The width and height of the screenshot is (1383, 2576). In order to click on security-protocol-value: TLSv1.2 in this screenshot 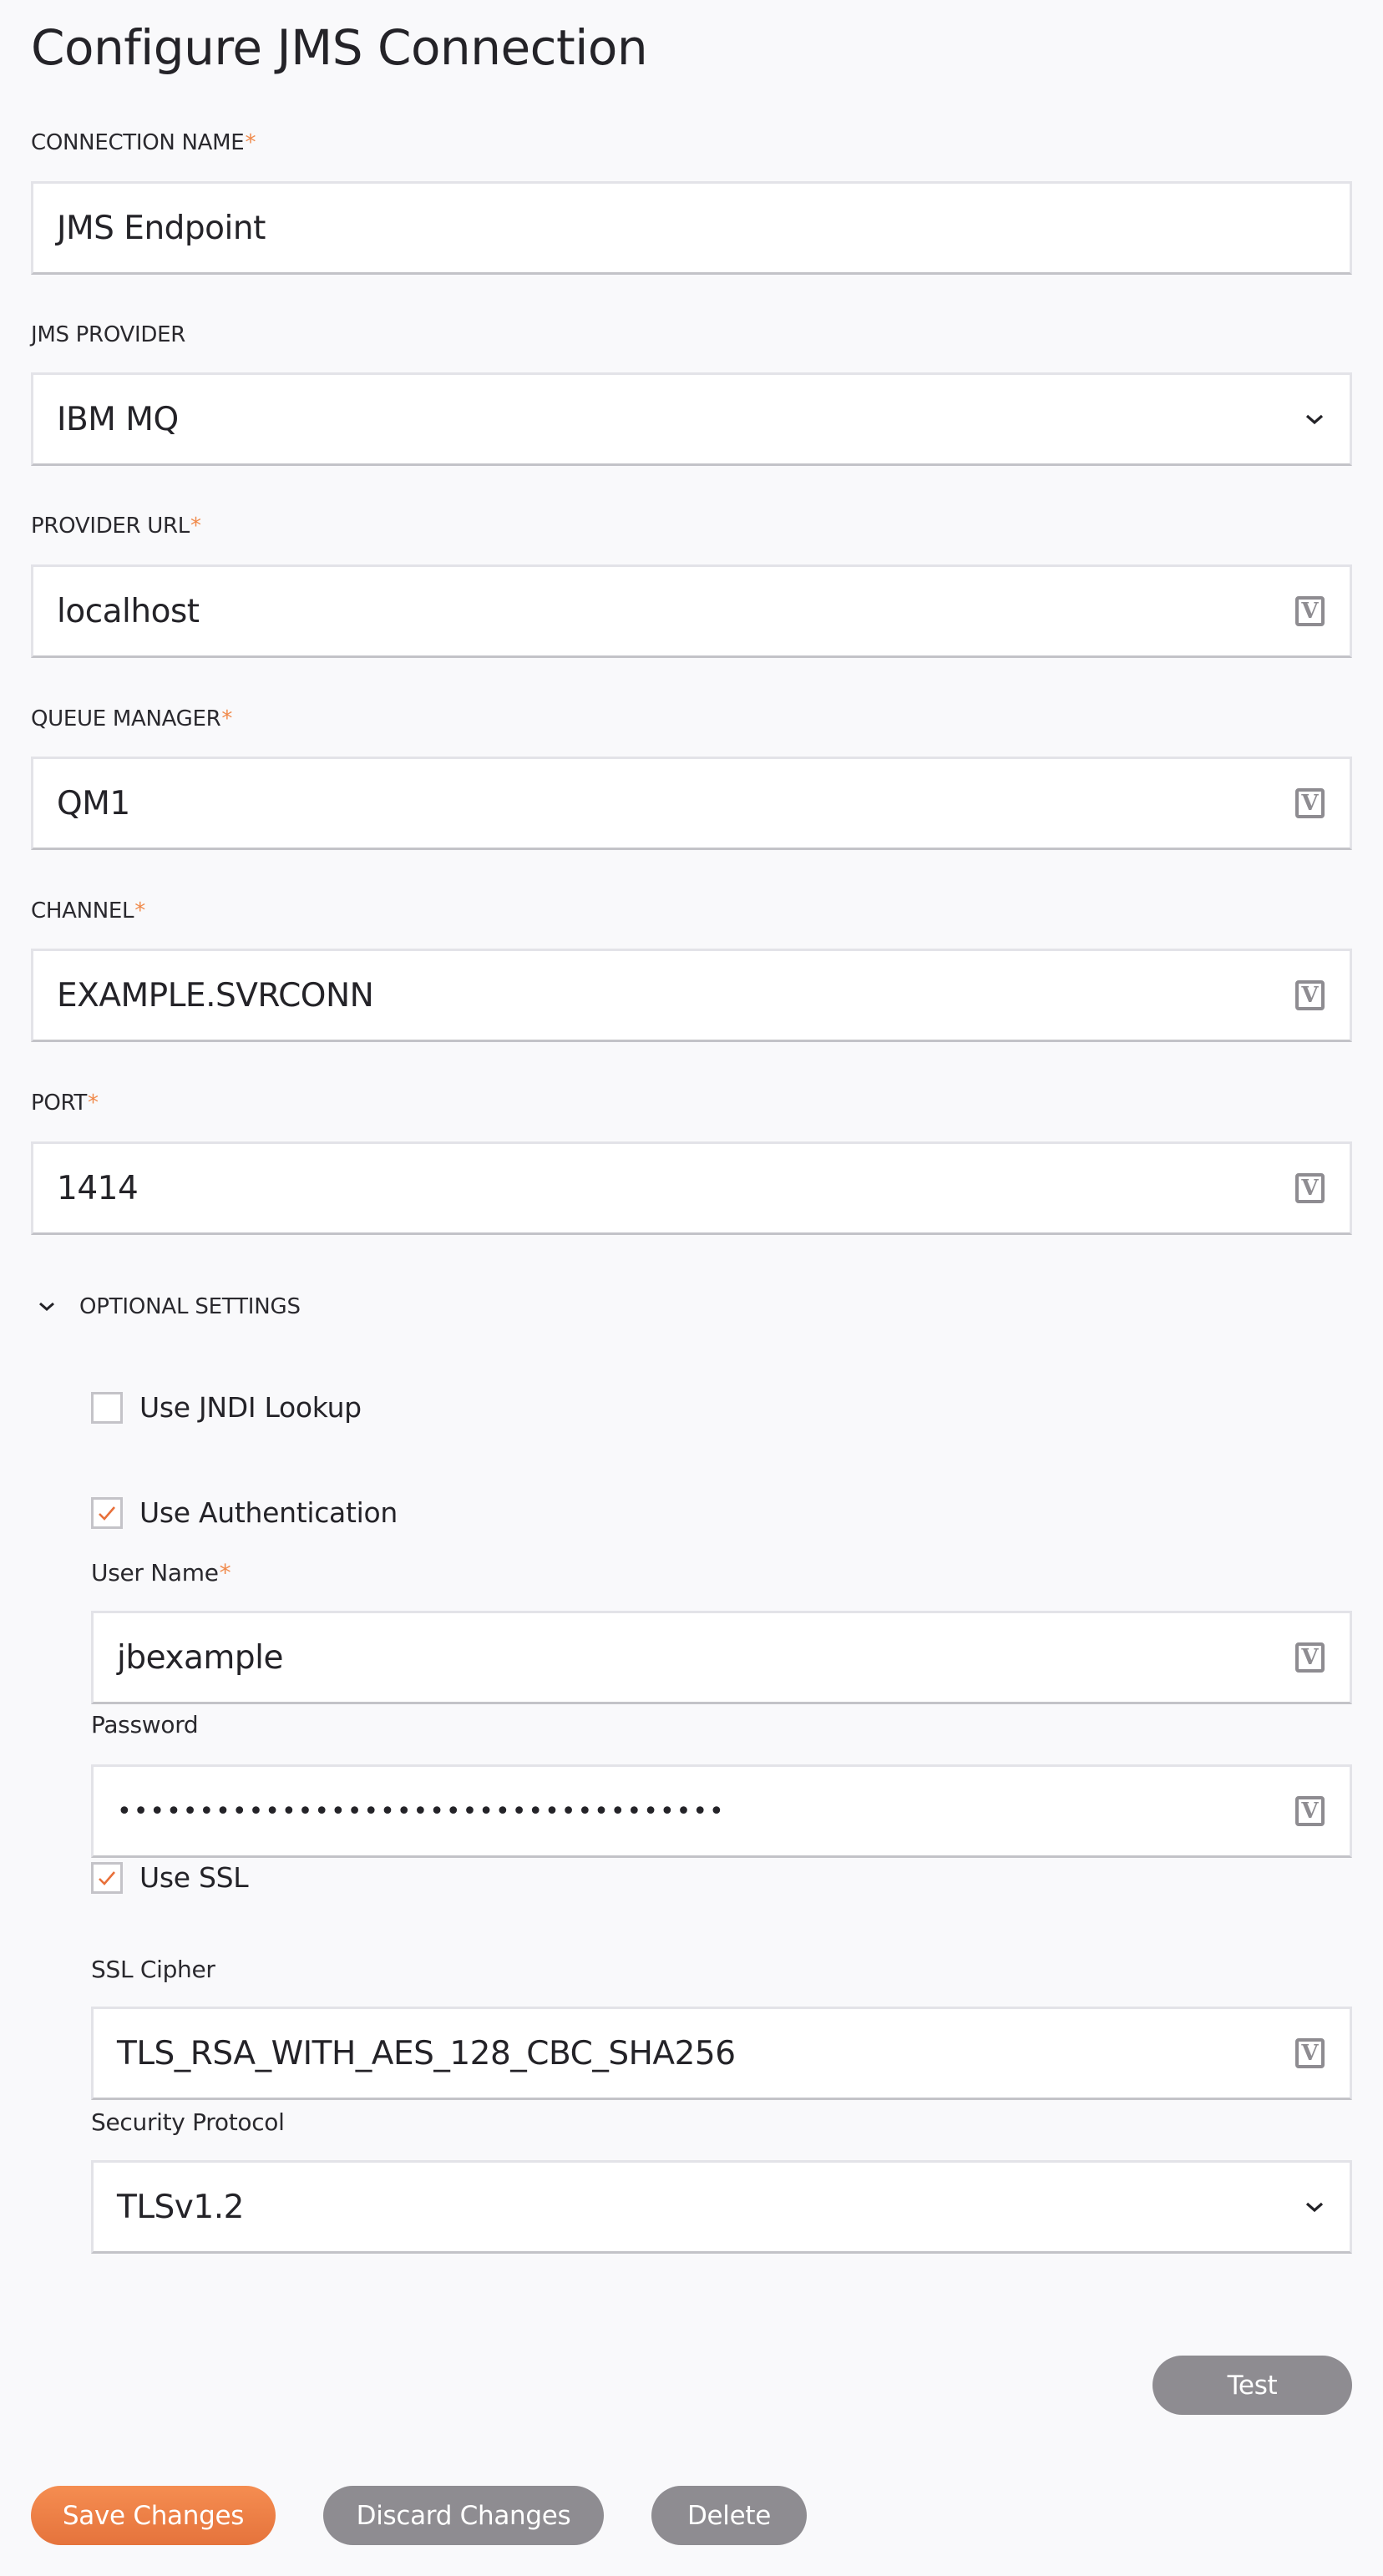, I will do `click(181, 2207)`.